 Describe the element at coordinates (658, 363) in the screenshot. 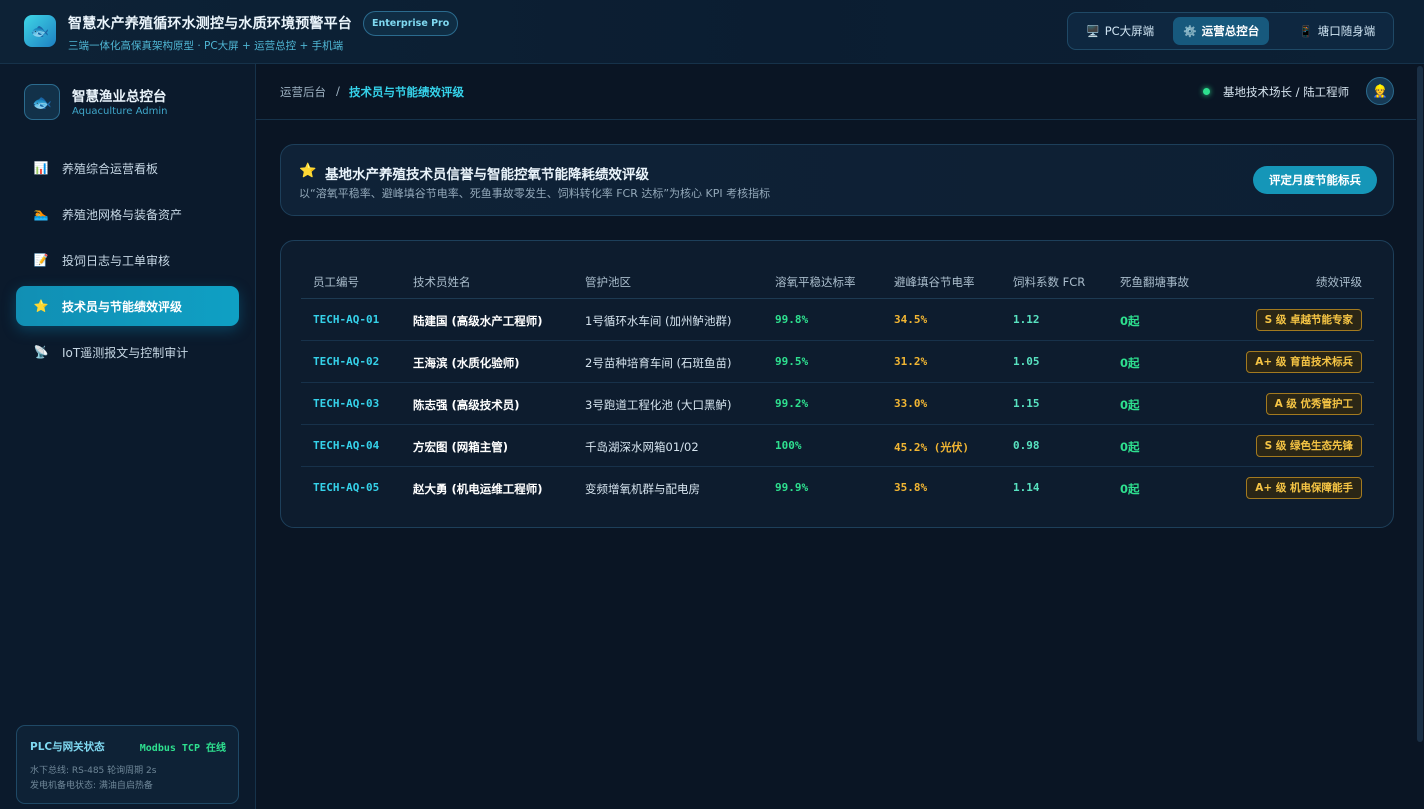

I see `pond-area: 2号苗种培育车间 (石斑鱼苗)` at that location.